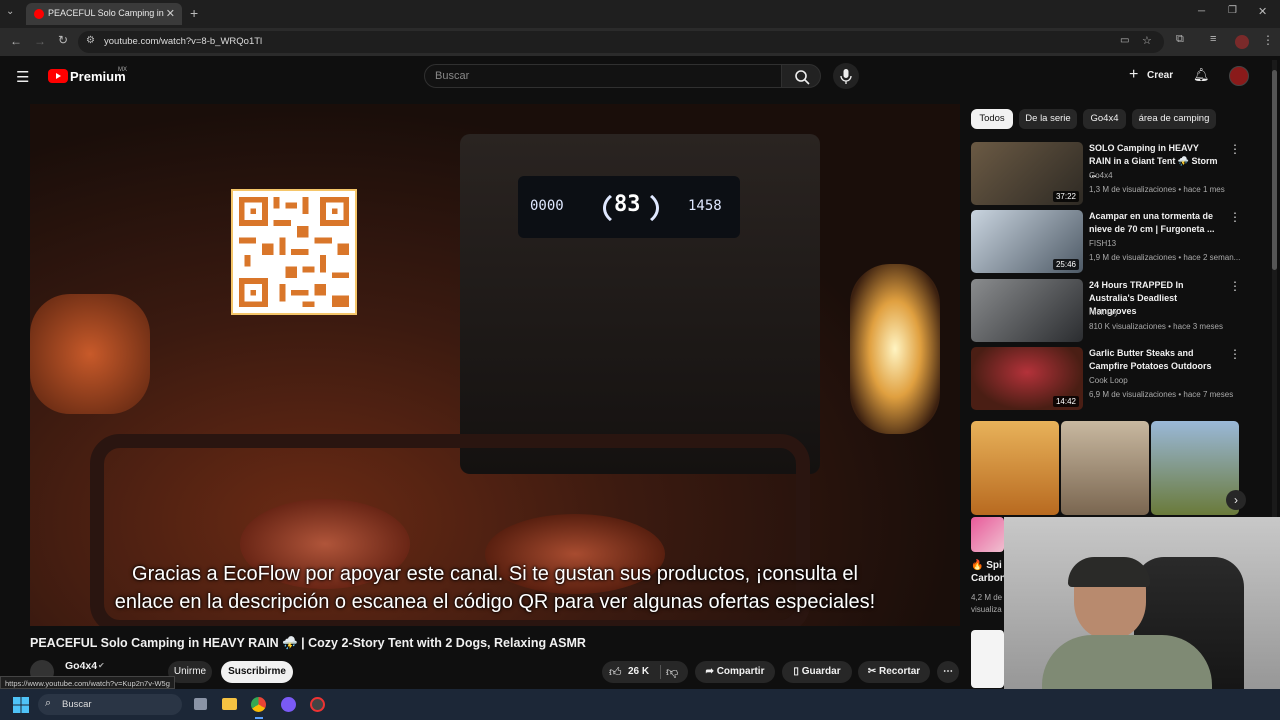 The width and height of the screenshot is (1280, 720). Describe the element at coordinates (288, 704) in the screenshot. I see `discord-icon` at that location.